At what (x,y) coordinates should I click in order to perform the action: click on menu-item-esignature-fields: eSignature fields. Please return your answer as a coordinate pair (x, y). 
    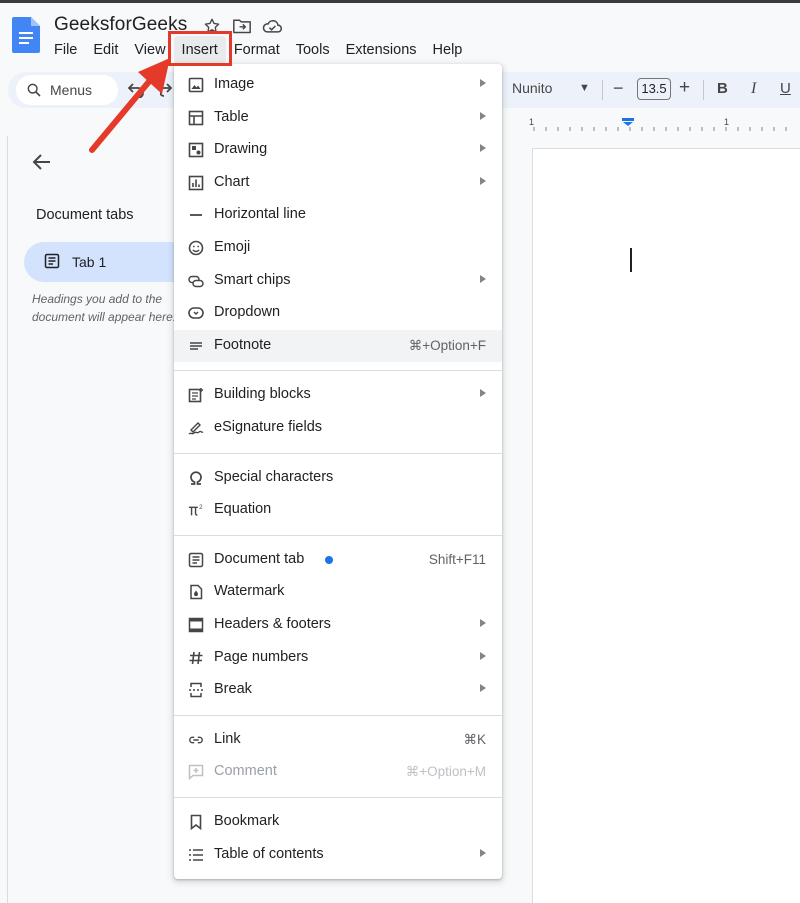
    Looking at the image, I should click on (338, 428).